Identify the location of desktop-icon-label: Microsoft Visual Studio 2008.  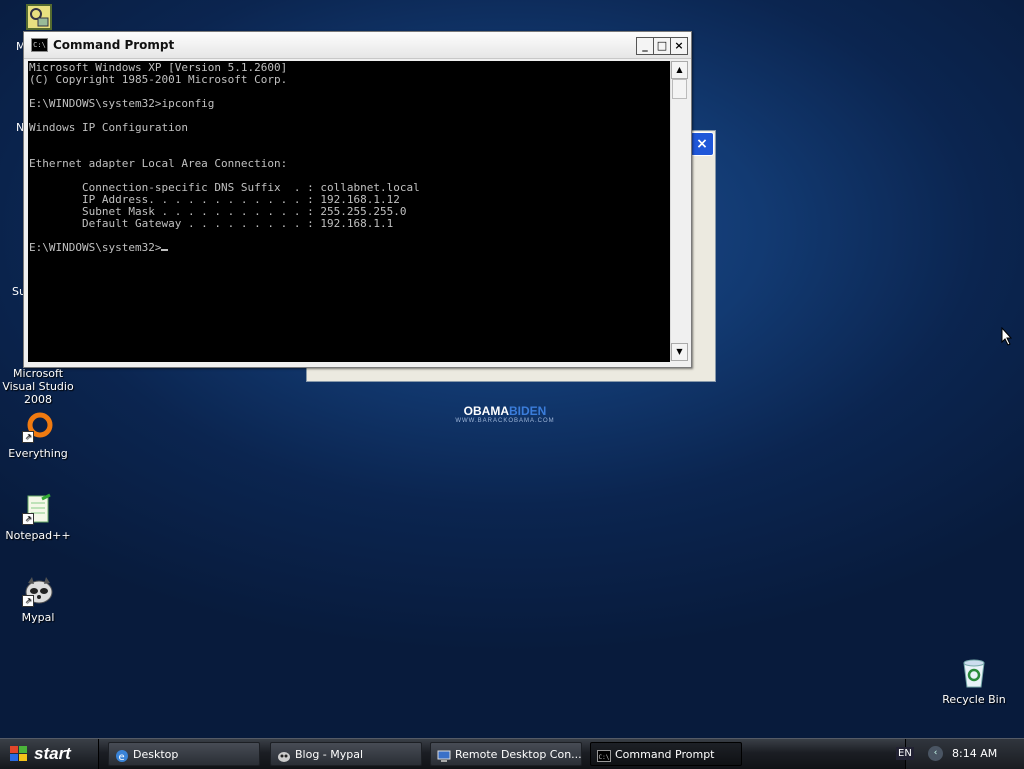
(38, 386).